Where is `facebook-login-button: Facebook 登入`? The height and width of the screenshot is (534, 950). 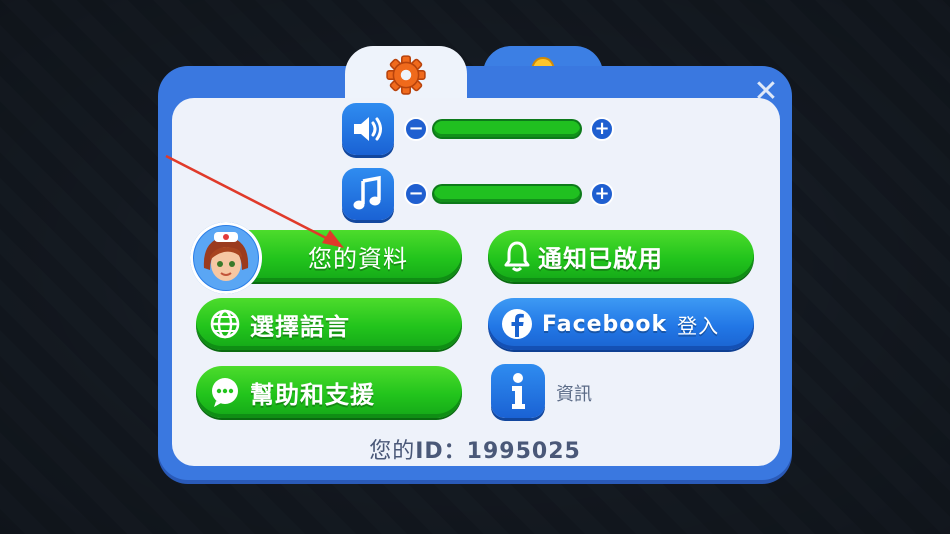 facebook-login-button: Facebook 登入 is located at coordinates (621, 324).